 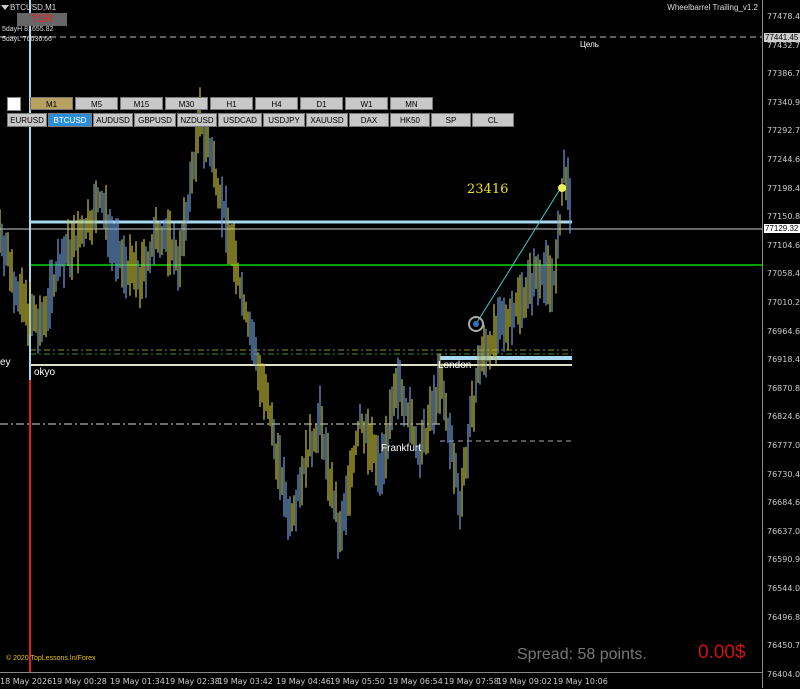 I want to click on price-tick-label: 76870.80, so click(x=783, y=388).